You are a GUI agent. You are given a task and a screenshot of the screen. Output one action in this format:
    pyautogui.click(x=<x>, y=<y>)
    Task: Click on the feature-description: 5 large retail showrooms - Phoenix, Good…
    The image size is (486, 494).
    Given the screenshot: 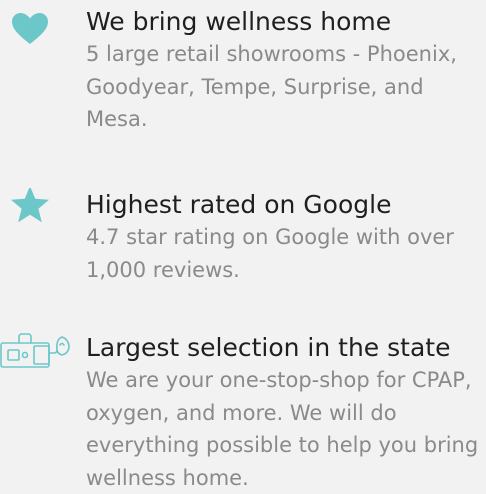 What is the action you would take?
    pyautogui.click(x=271, y=86)
    